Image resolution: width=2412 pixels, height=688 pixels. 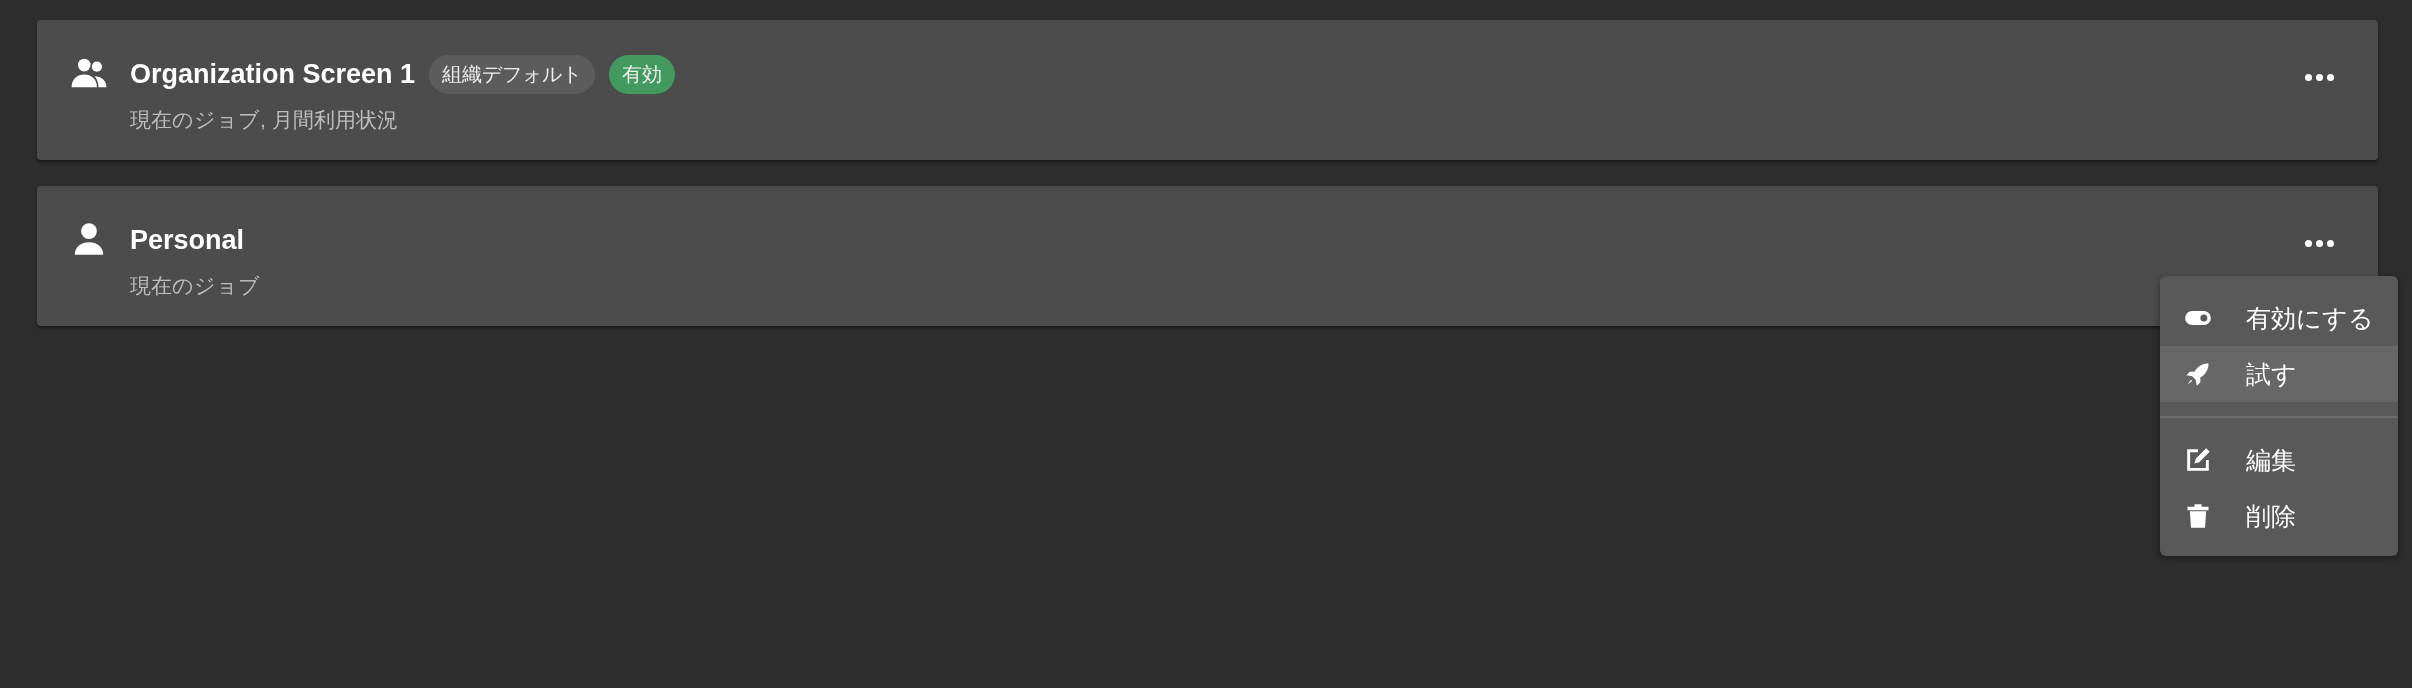 What do you see at coordinates (273, 74) in the screenshot?
I see `card-title: Organization Screen 1` at bounding box center [273, 74].